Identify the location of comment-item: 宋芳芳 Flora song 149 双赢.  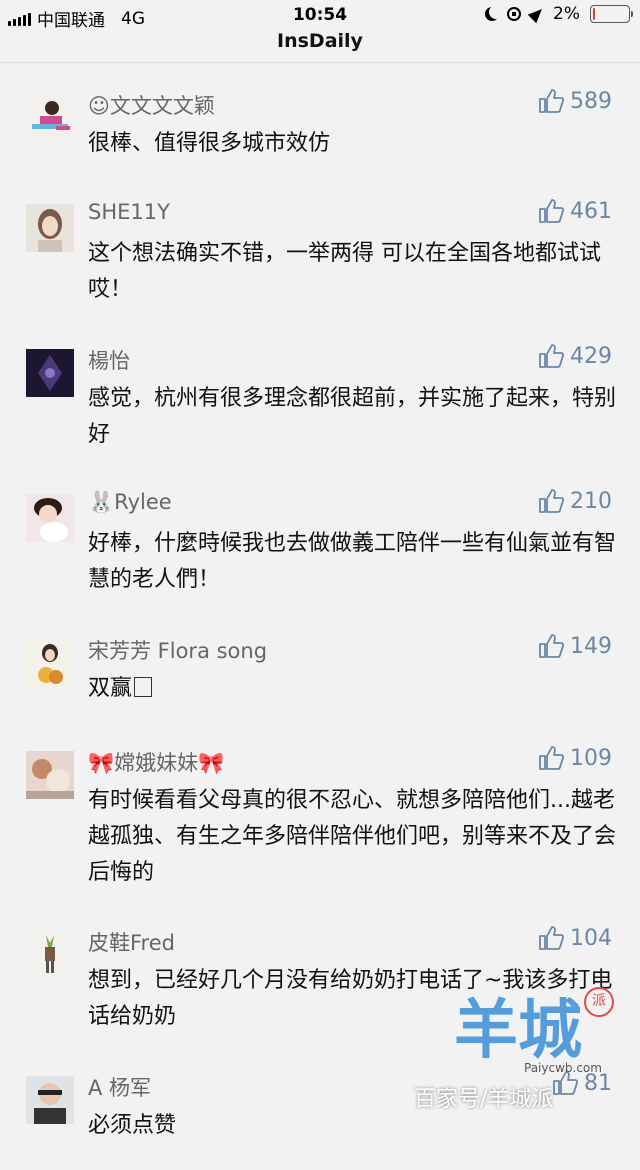
(320, 669).